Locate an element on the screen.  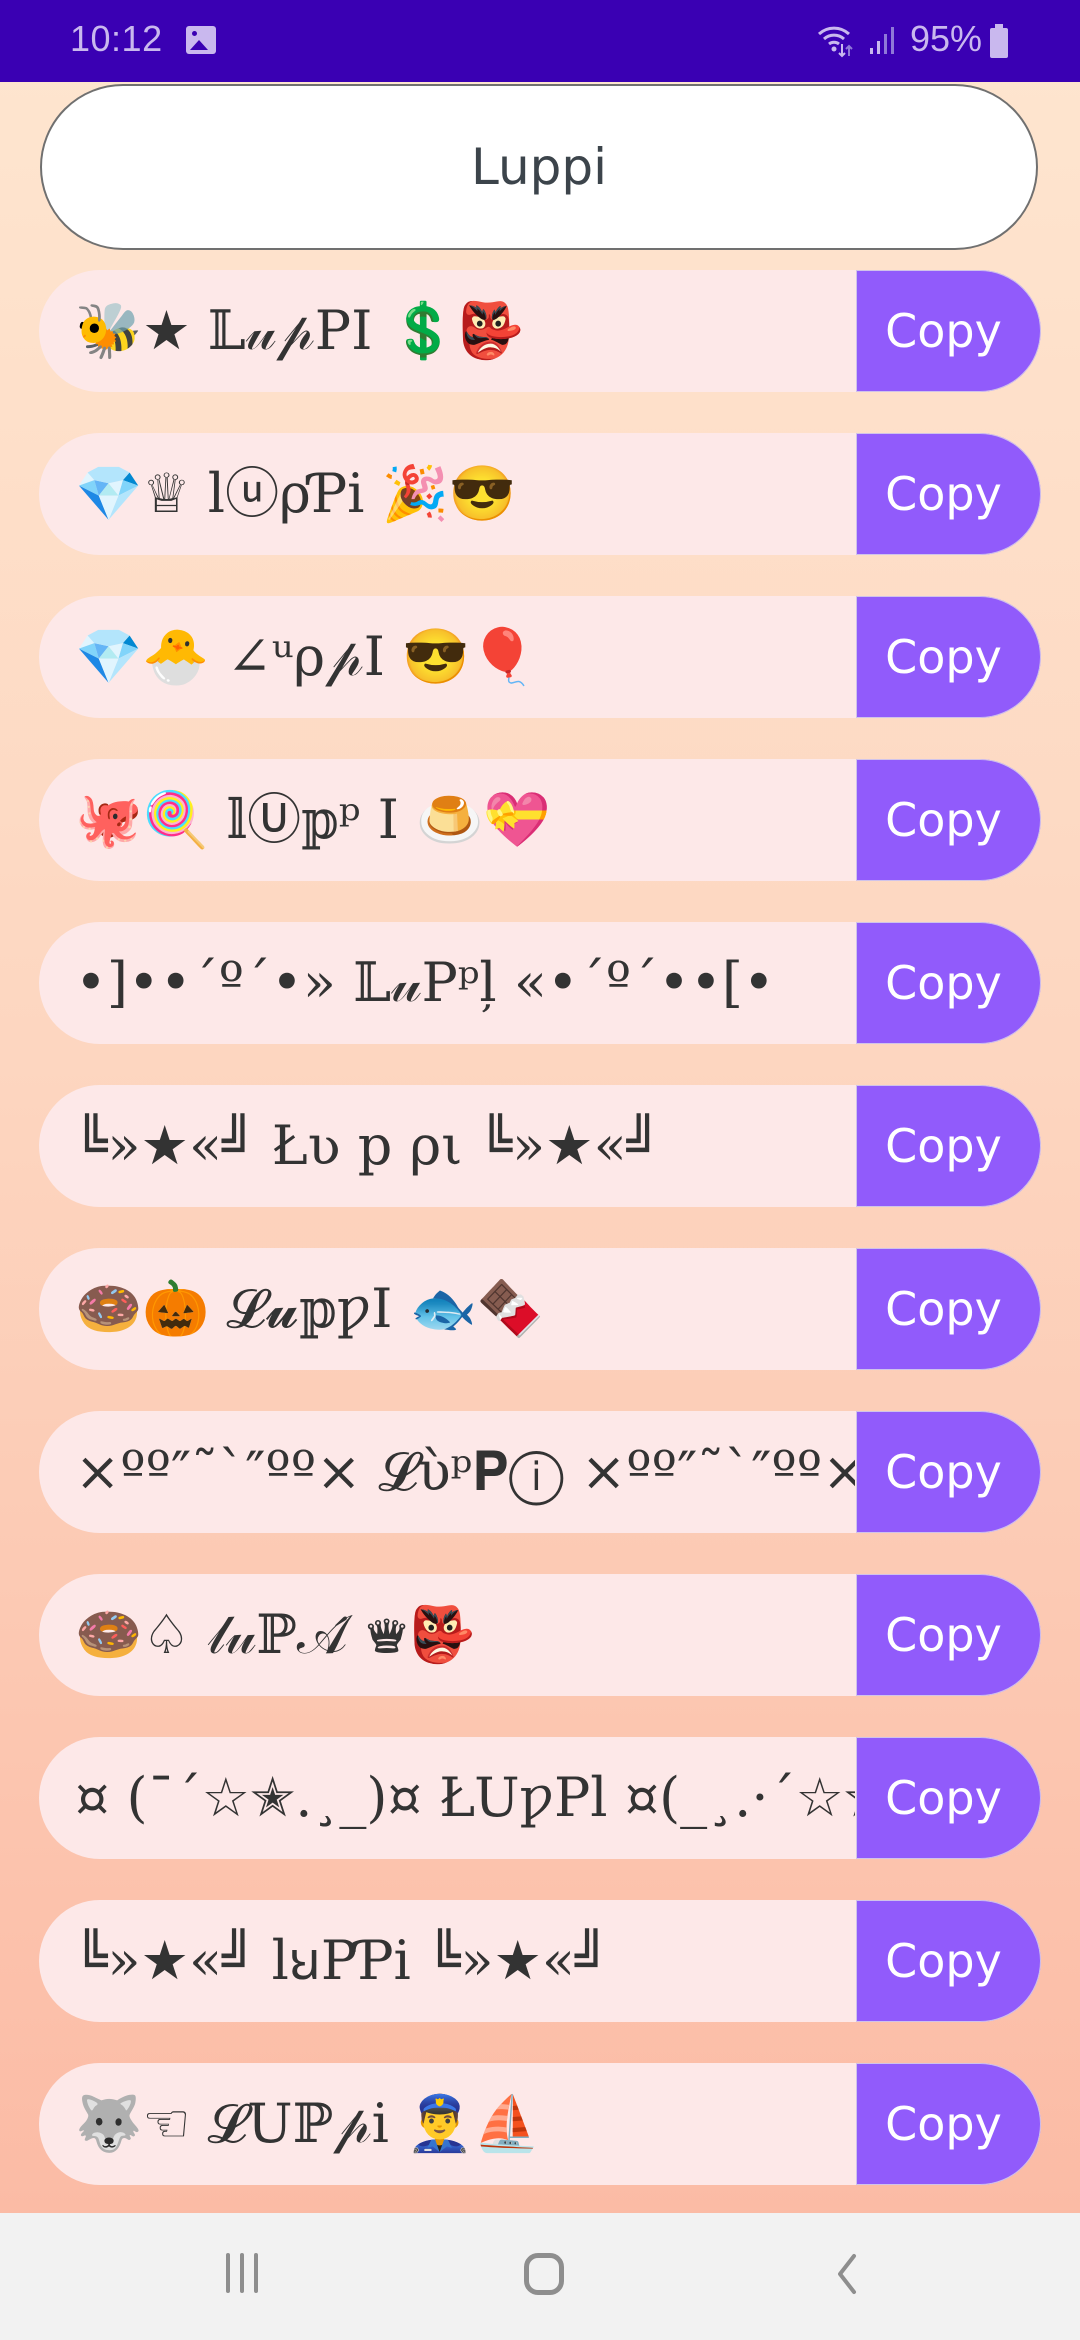
list-item: 💎♕ lⓤρƤi 🎉😎 Copy is located at coordinates (540, 494).